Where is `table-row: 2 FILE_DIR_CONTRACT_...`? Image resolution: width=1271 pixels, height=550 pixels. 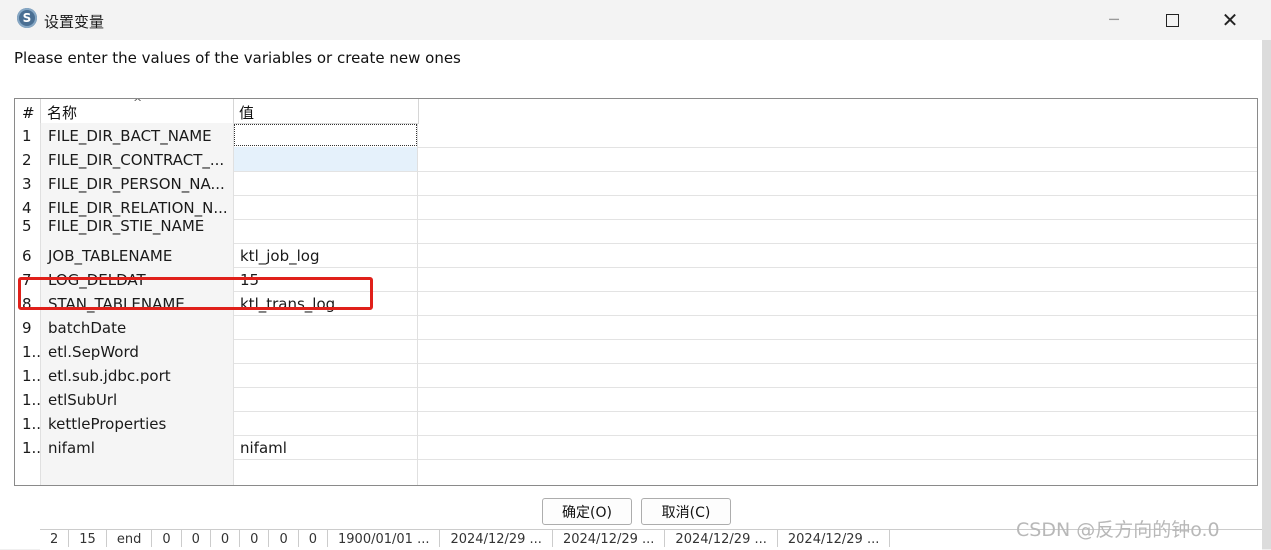
table-row: 2 FILE_DIR_CONTRACT_... is located at coordinates (636, 159).